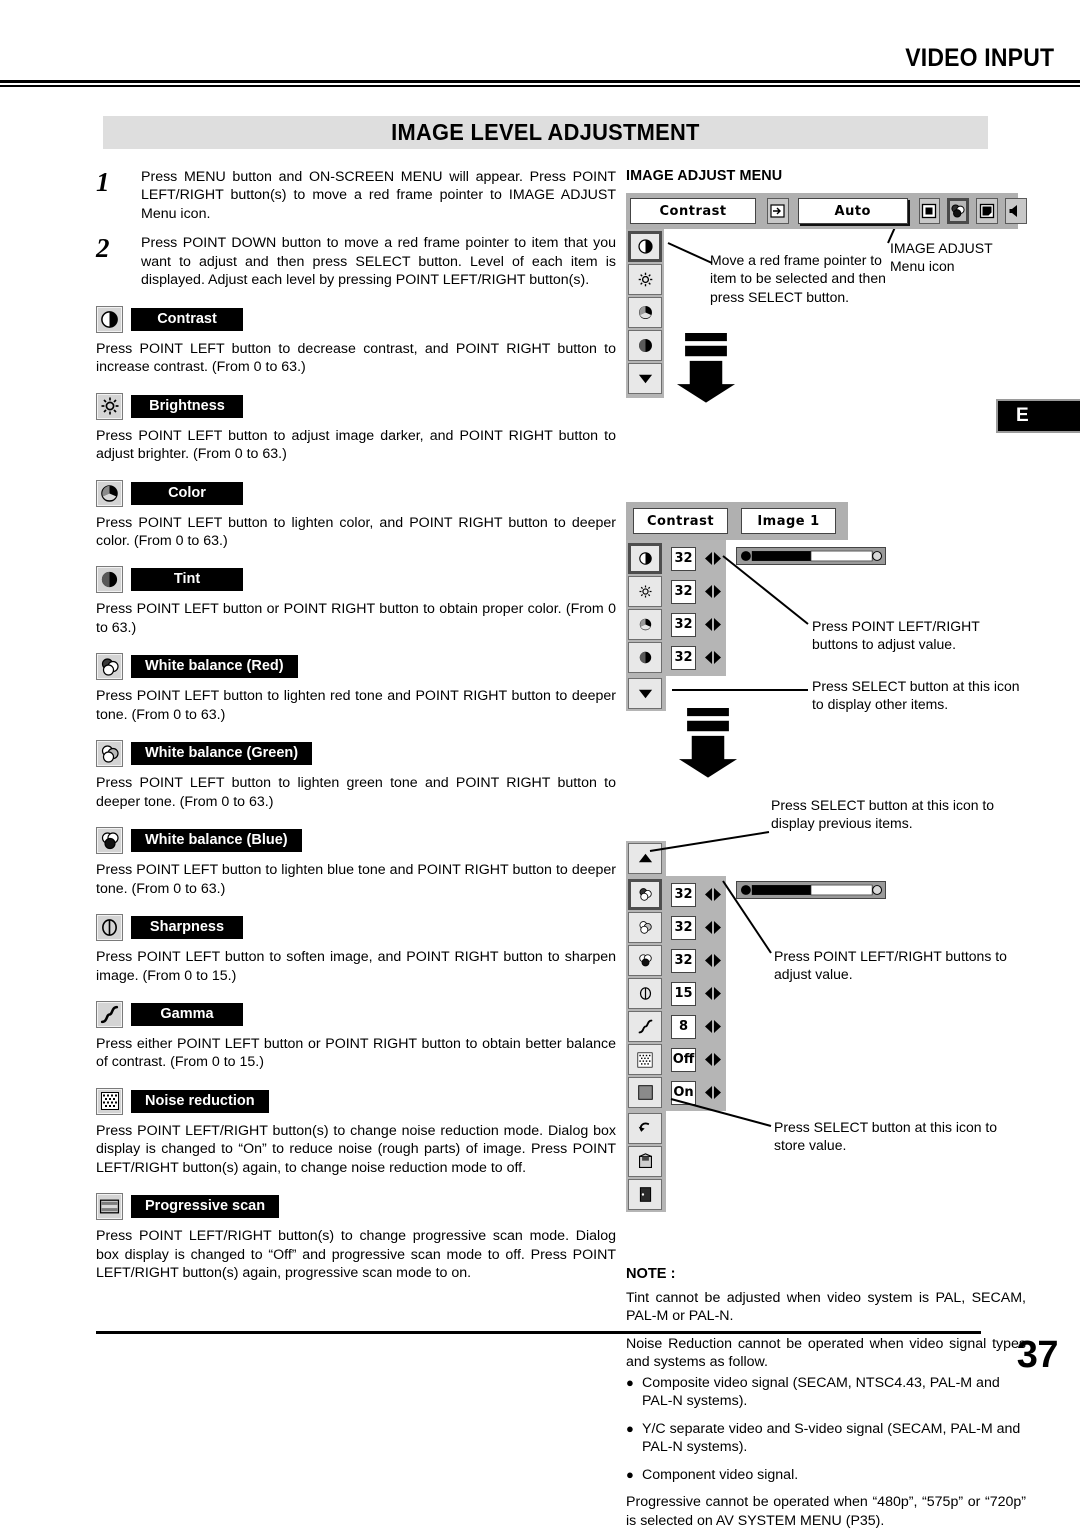 This screenshot has width=1080, height=1539. Describe the element at coordinates (222, 754) in the screenshot. I see `item-label: White balance (Green)` at that location.